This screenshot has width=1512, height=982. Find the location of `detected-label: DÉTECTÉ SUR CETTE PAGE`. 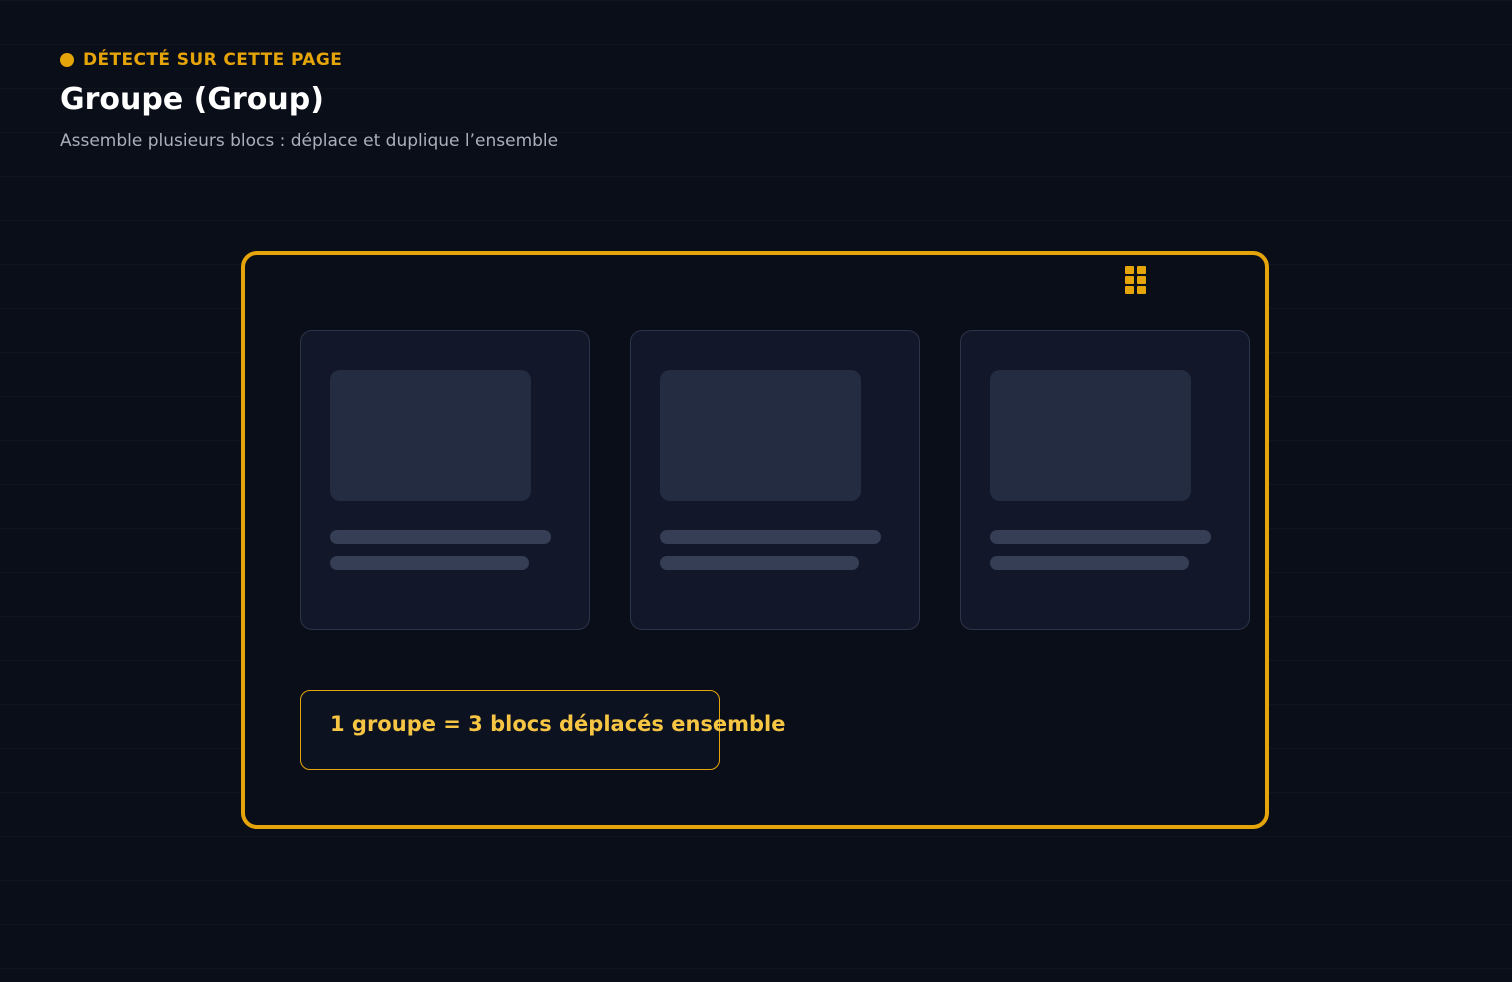

detected-label: DÉTECTÉ SUR CETTE PAGE is located at coordinates (213, 60).